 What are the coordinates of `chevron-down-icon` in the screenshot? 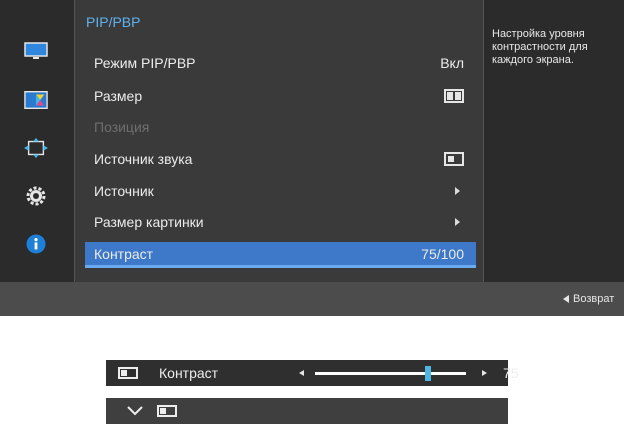 It's located at (135, 412).